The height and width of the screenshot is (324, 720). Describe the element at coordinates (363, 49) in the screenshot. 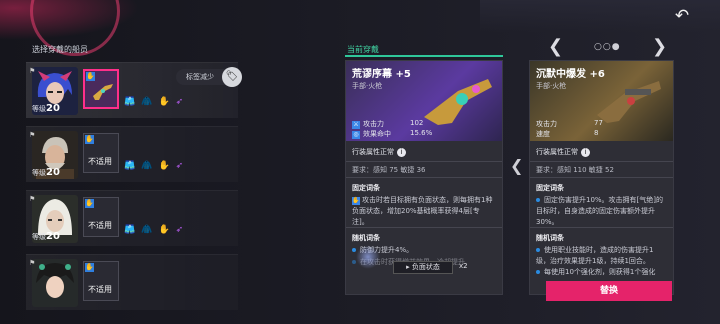

I see `current-equipped-label: 当前穿戴` at that location.